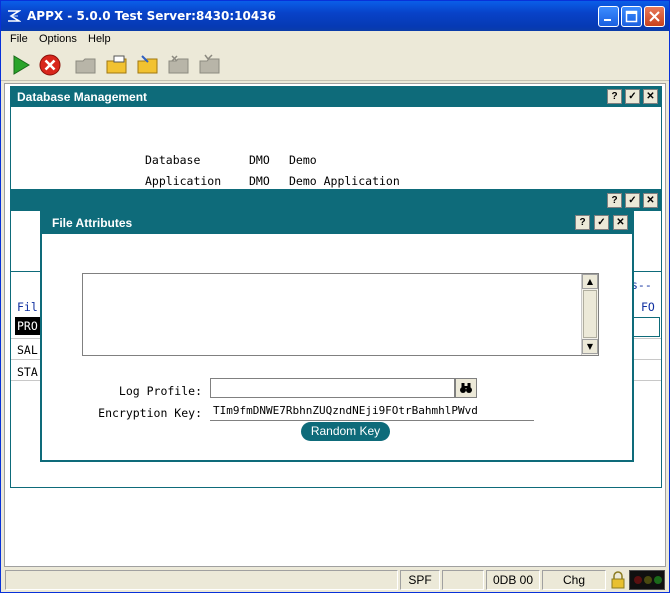 This screenshot has height=593, width=670. What do you see at coordinates (27, 350) in the screenshot?
I see `list-row-label: SAL` at bounding box center [27, 350].